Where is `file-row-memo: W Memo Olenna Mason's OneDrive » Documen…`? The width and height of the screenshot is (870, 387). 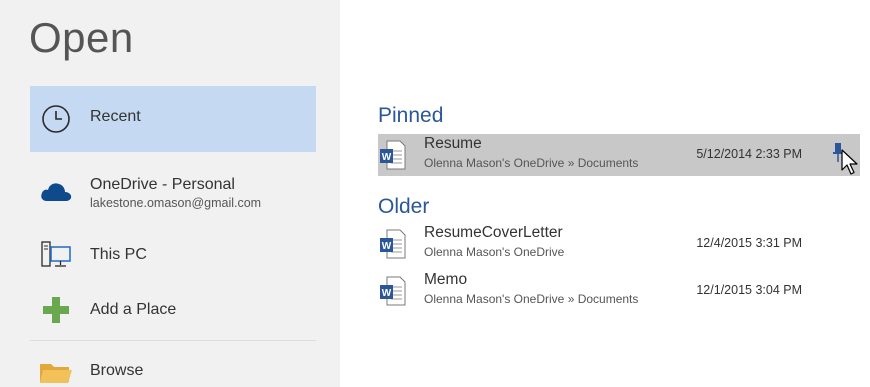
file-row-memo: W Memo Olenna Mason's OneDrive » Documen… is located at coordinates (619, 291).